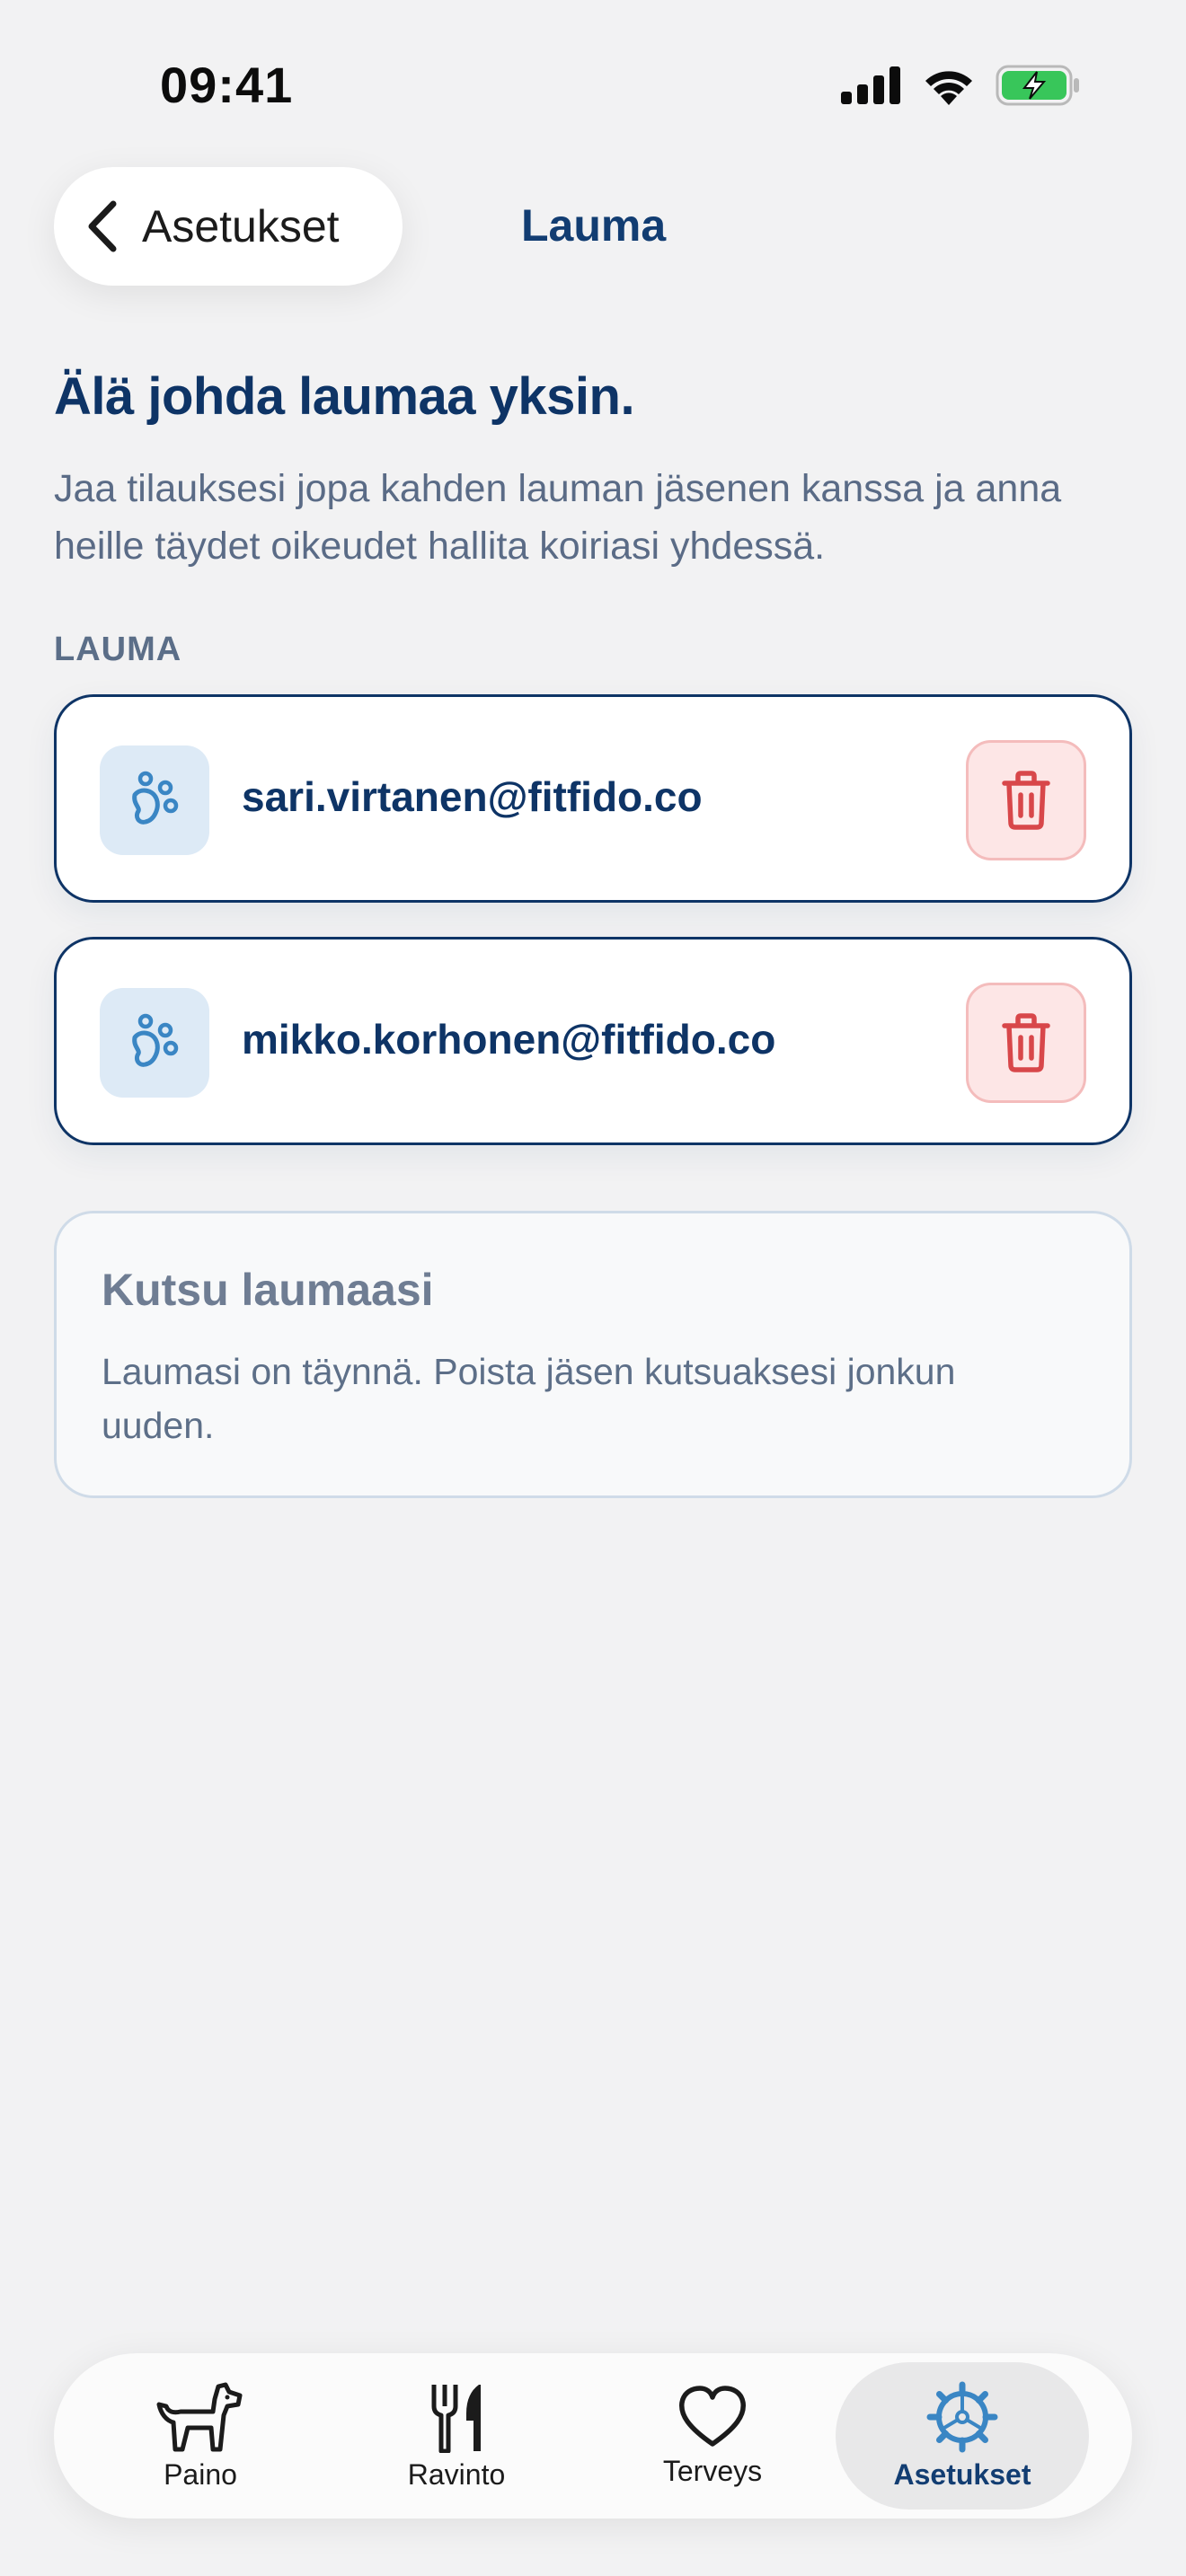  What do you see at coordinates (594, 225) in the screenshot?
I see `page-title: Lauma` at bounding box center [594, 225].